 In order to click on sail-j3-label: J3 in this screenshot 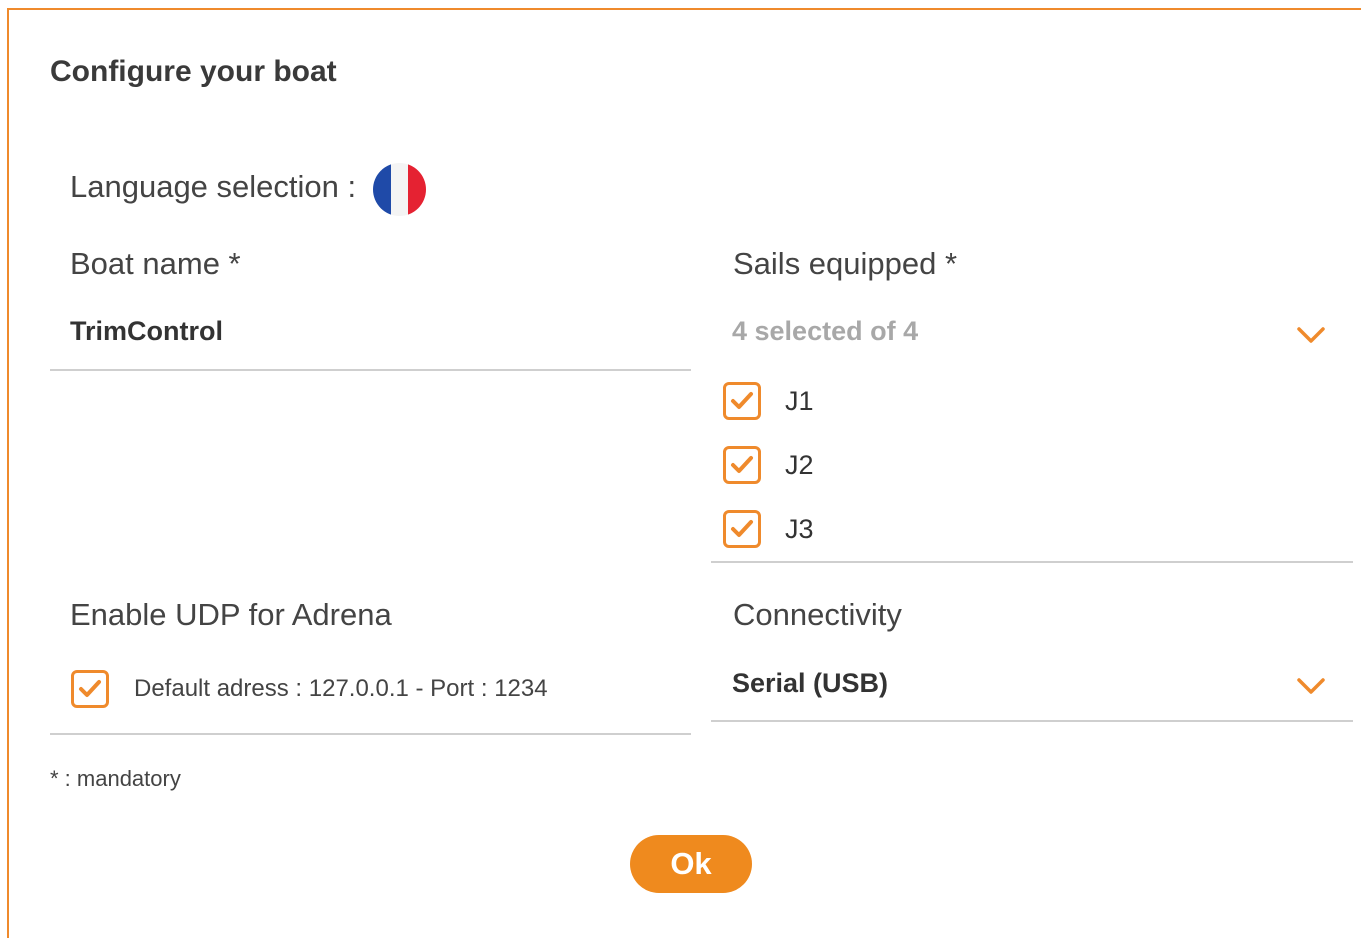, I will do `click(799, 528)`.